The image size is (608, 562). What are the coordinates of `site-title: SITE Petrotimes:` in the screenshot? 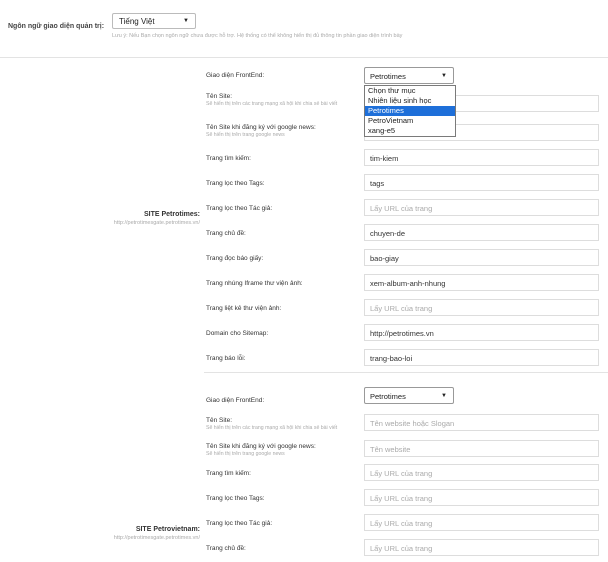 It's located at (171, 214).